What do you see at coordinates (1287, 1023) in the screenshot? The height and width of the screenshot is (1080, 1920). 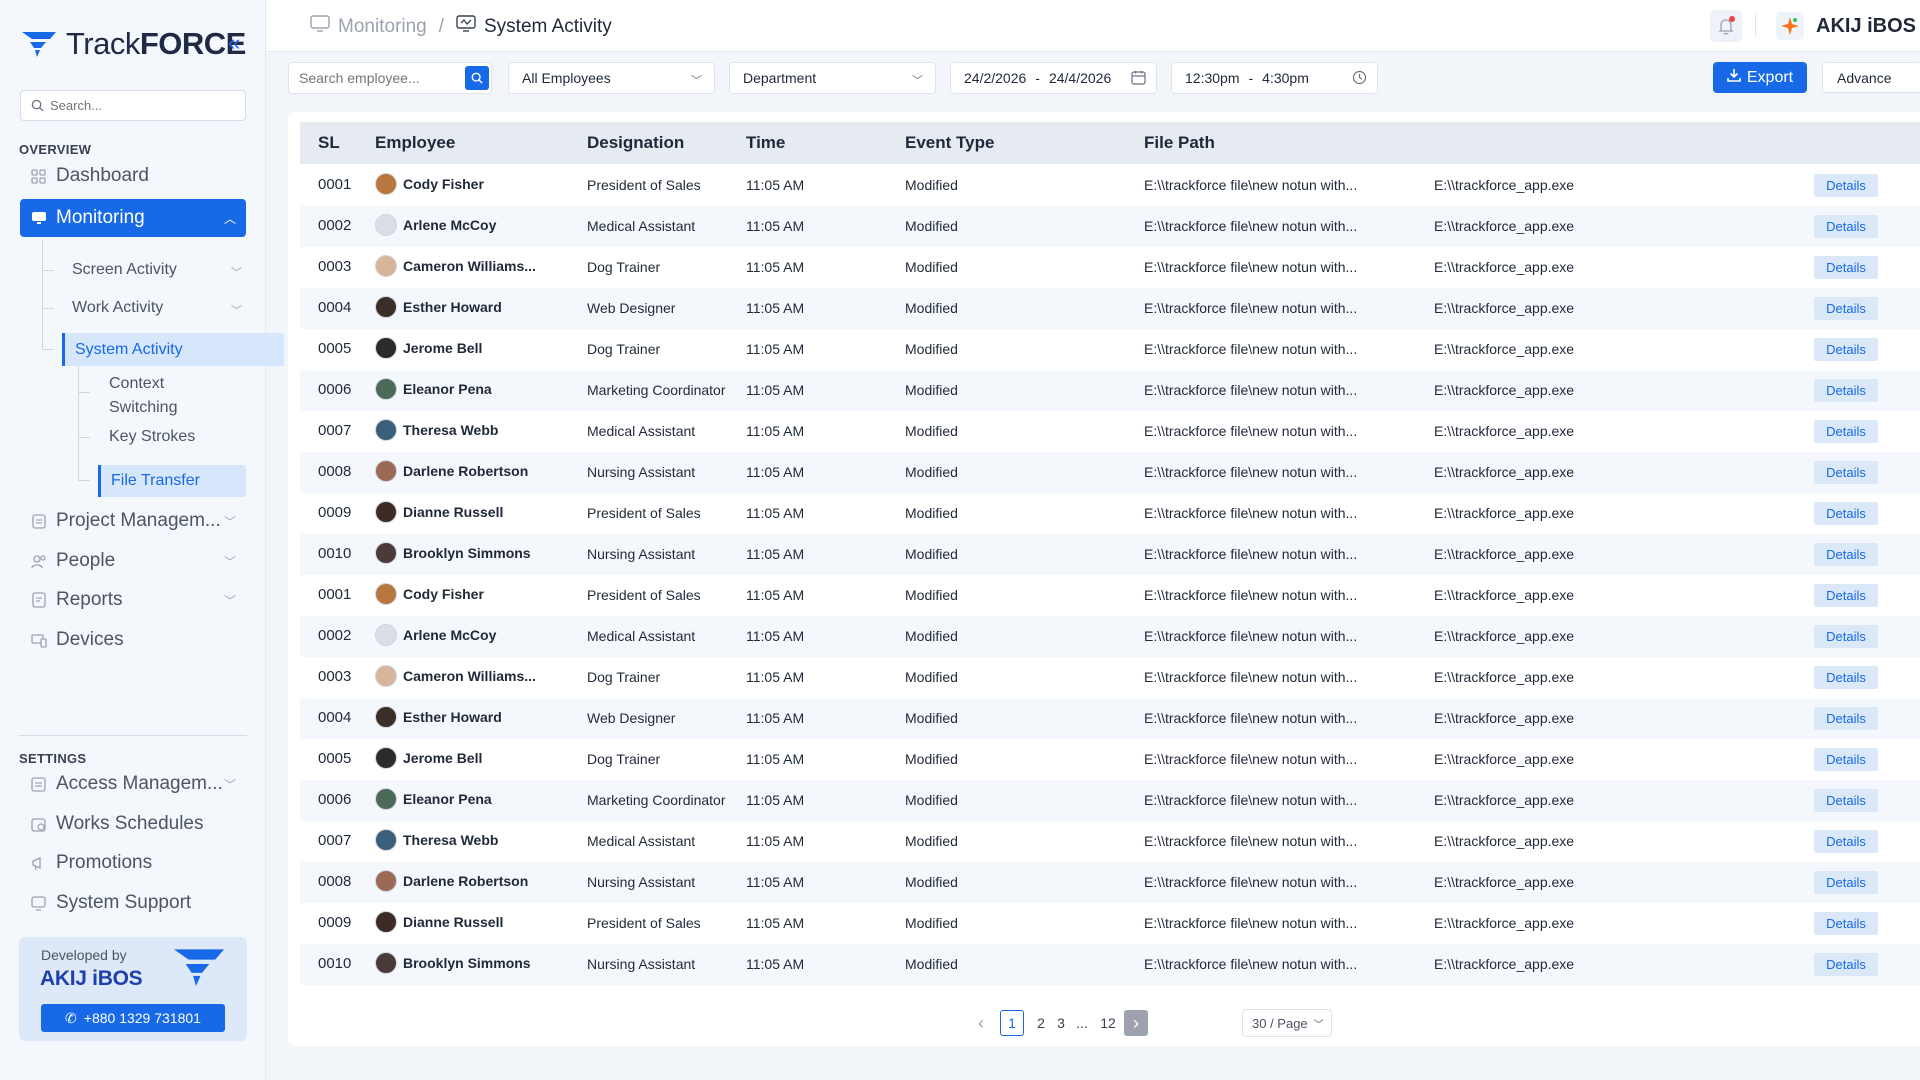 I see `per-page-select: 30 / Page ﹀` at bounding box center [1287, 1023].